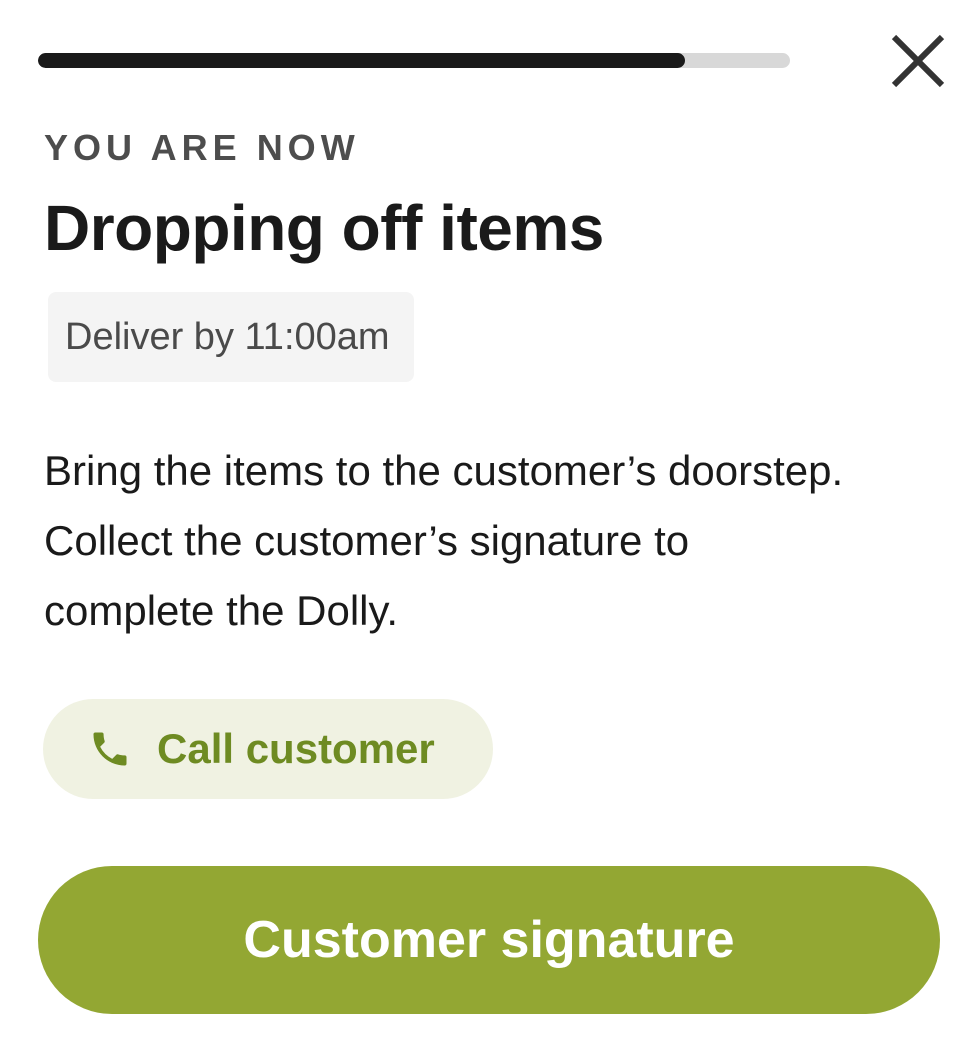  What do you see at coordinates (110, 749) in the screenshot?
I see `phone-icon` at bounding box center [110, 749].